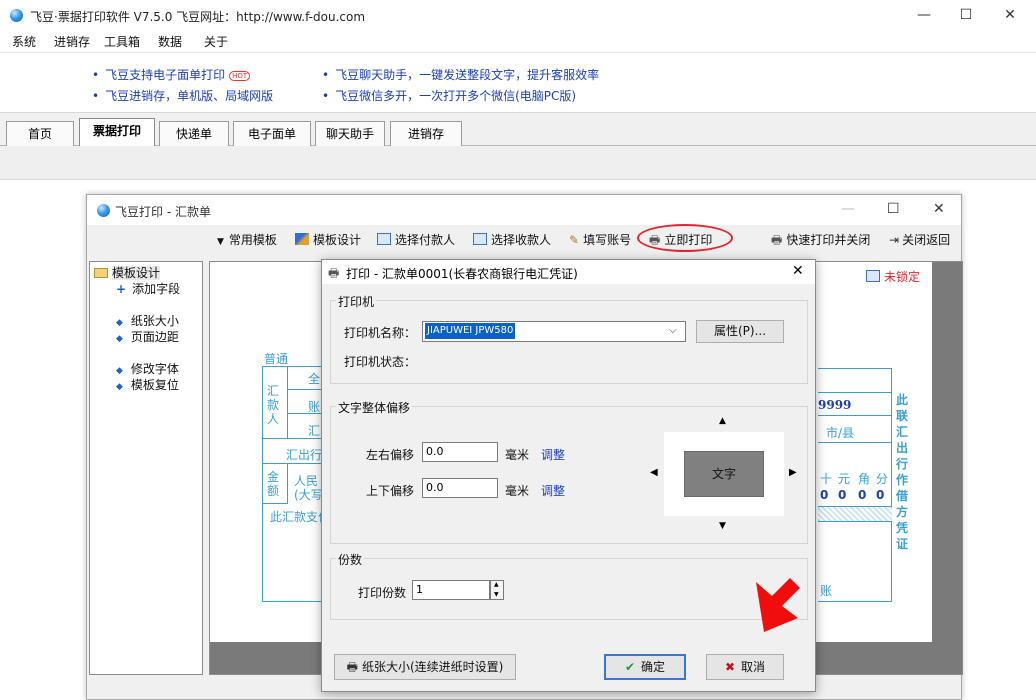  I want to click on lr-offset-input: 0.0, so click(460, 452).